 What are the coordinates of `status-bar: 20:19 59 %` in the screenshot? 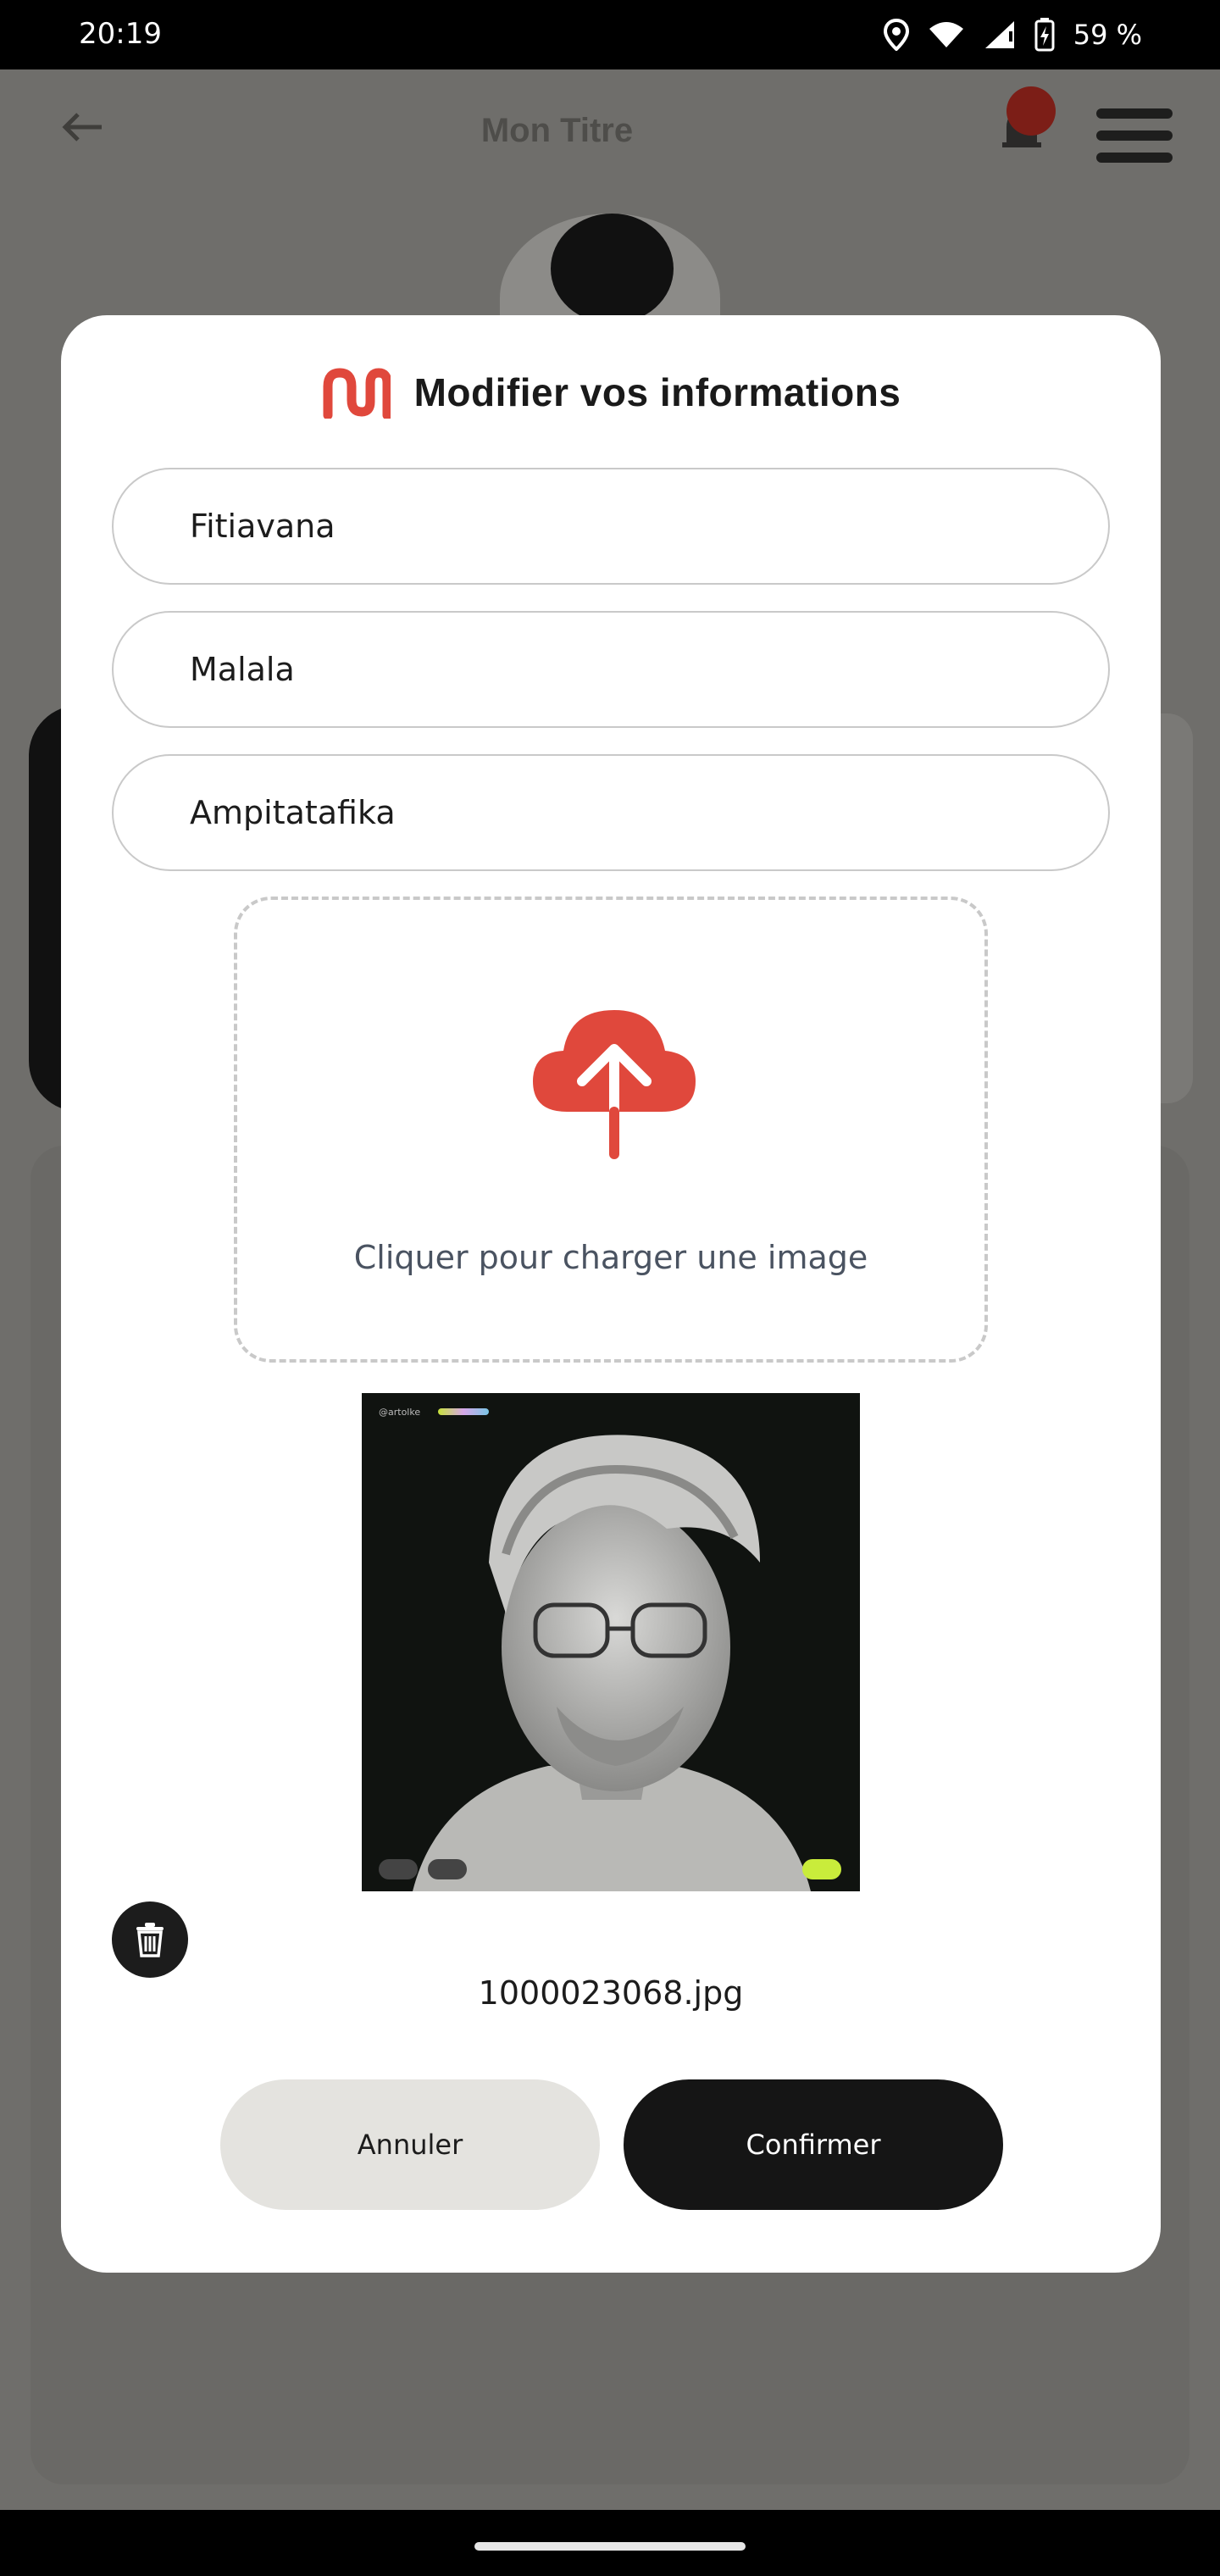 It's located at (610, 34).